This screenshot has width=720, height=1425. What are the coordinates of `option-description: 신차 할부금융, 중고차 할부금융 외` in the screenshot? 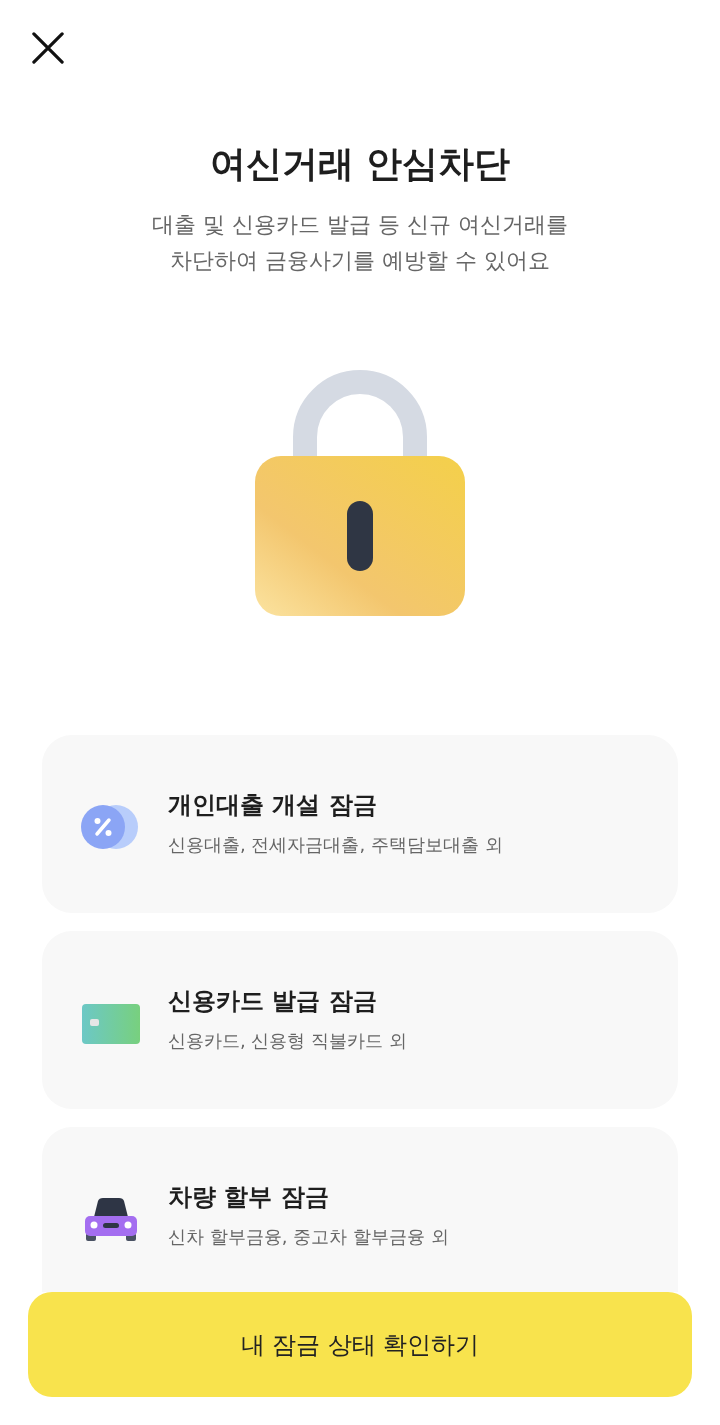 It's located at (308, 1237).